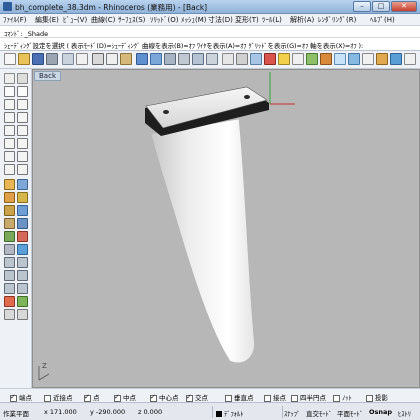 This screenshot has width=420, height=420. Describe the element at coordinates (24, 59) in the screenshot. I see `open-folder-icon` at that location.